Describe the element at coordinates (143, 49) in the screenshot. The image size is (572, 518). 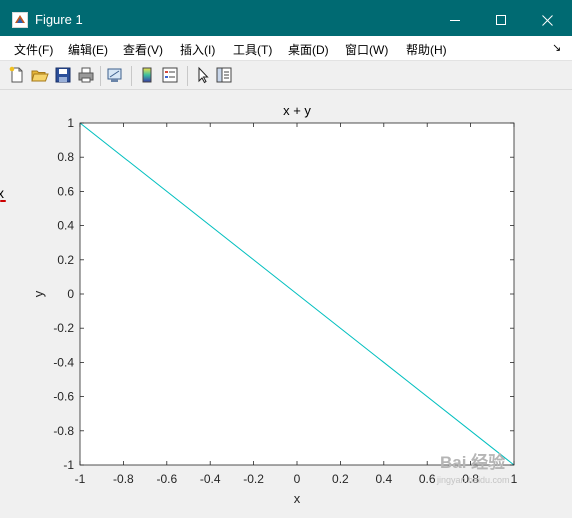
I see `menu-view: 查看(V)` at that location.